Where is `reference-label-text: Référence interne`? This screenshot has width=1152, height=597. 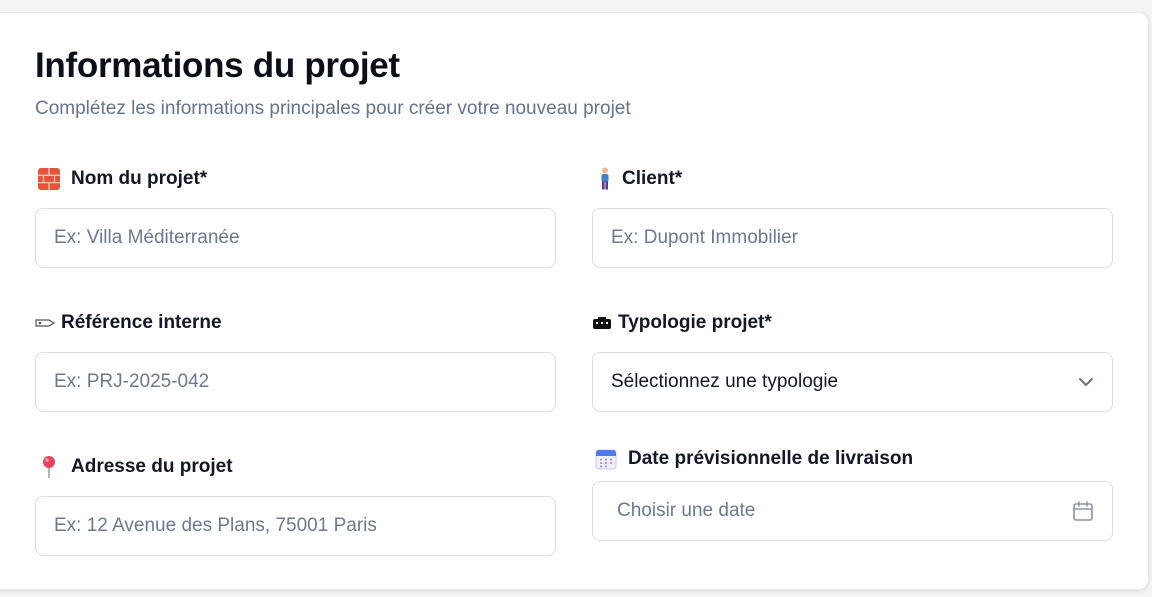
reference-label-text: Référence interne is located at coordinates (141, 322).